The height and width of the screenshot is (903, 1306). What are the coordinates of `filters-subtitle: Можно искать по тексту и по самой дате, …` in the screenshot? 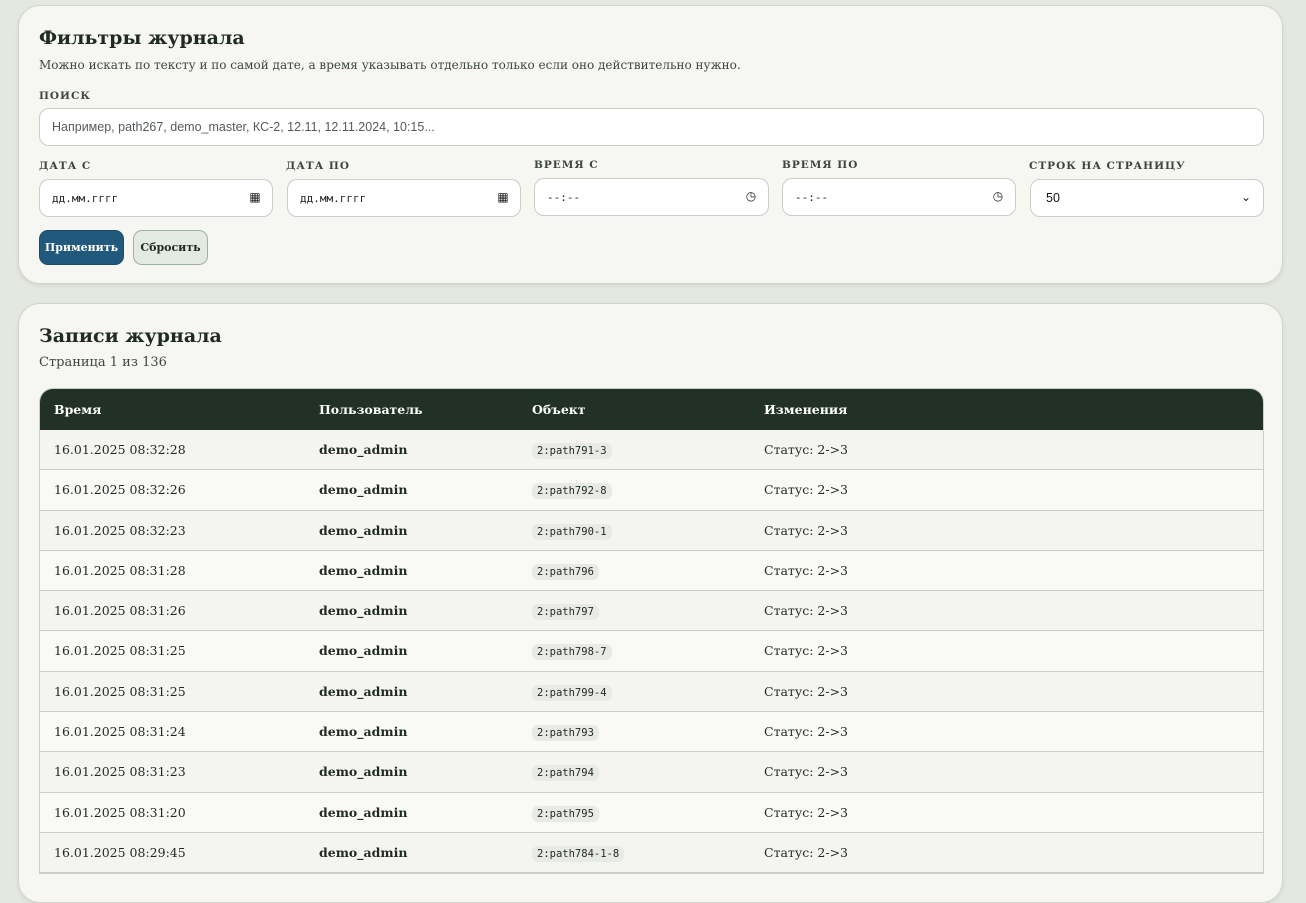 It's located at (390, 65).